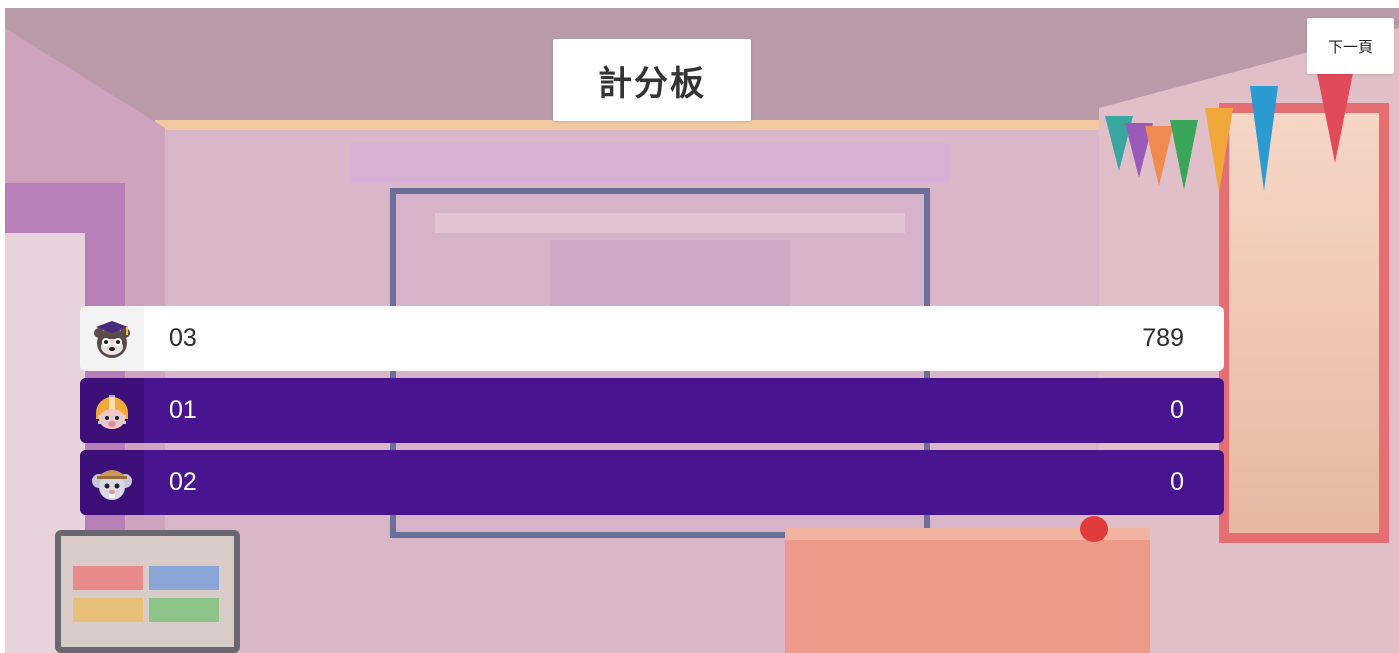 This screenshot has width=1399, height=653. I want to click on next-page-button: 下一頁, so click(1350, 46).